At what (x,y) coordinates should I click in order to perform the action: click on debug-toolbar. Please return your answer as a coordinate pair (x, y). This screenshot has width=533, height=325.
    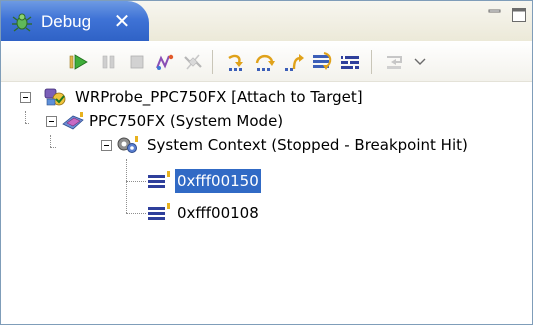
    Looking at the image, I should click on (266, 61).